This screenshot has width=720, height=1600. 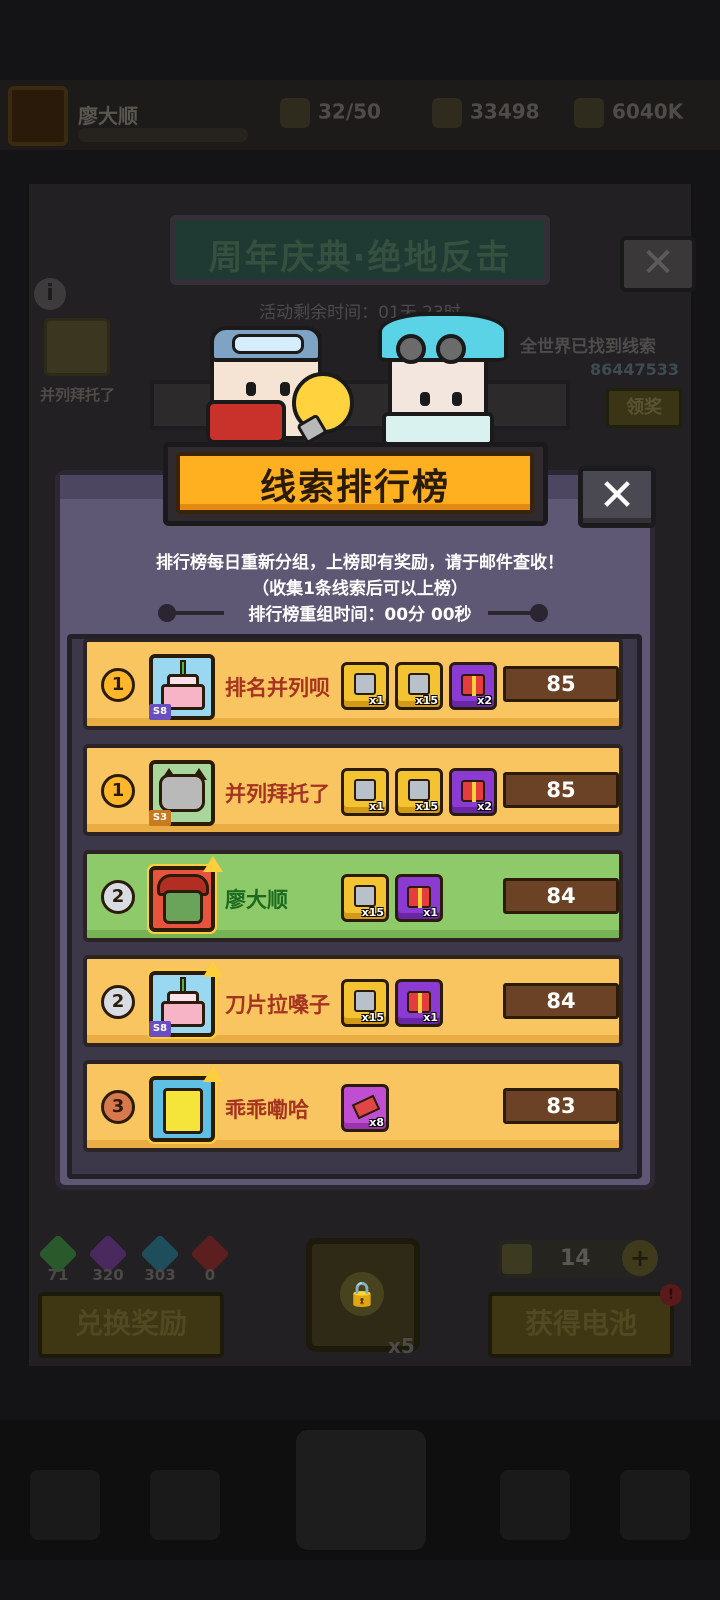 I want to click on player-nickname: 排名并列呗, so click(x=277, y=688).